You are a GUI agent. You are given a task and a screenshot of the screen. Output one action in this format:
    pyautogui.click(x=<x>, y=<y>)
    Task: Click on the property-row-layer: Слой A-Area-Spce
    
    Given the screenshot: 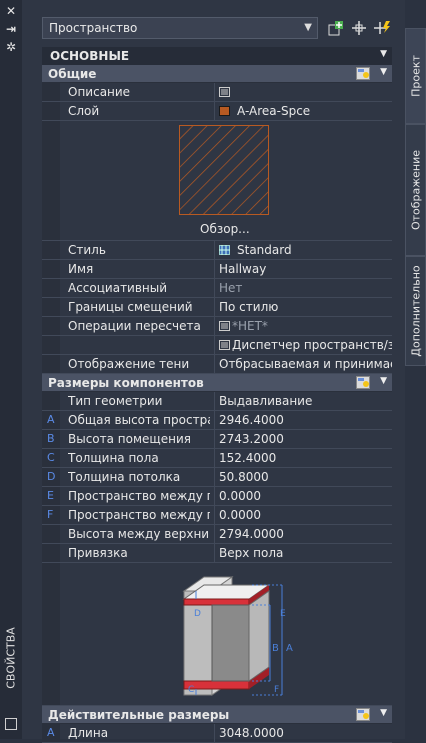 What is the action you would take?
    pyautogui.click(x=217, y=111)
    